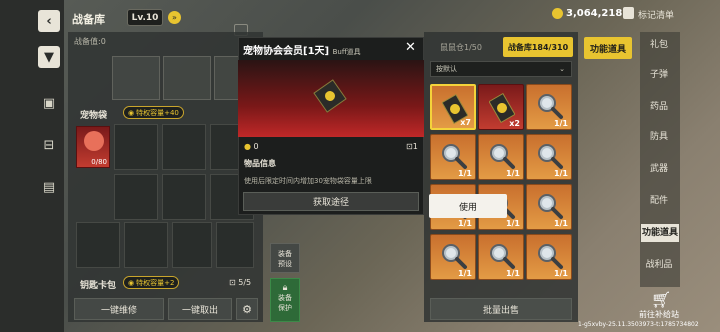 The height and width of the screenshot is (332, 720). What do you see at coordinates (94, 141) in the screenshot?
I see `pet-bag-icon` at bounding box center [94, 141].